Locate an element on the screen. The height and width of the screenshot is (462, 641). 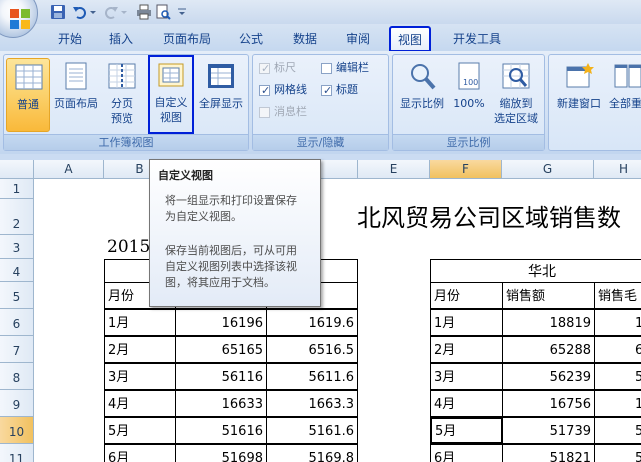
col-header-f: F is located at coordinates (466, 169).